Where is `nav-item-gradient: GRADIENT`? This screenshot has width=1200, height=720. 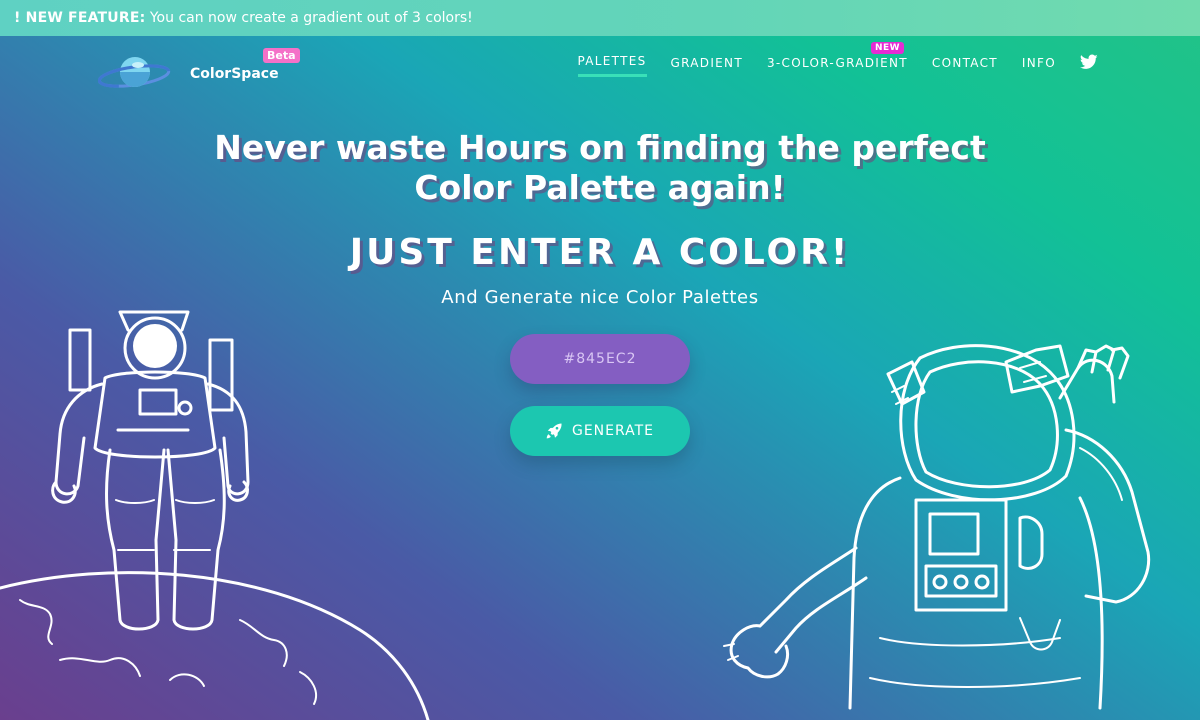 nav-item-gradient: GRADIENT is located at coordinates (707, 66).